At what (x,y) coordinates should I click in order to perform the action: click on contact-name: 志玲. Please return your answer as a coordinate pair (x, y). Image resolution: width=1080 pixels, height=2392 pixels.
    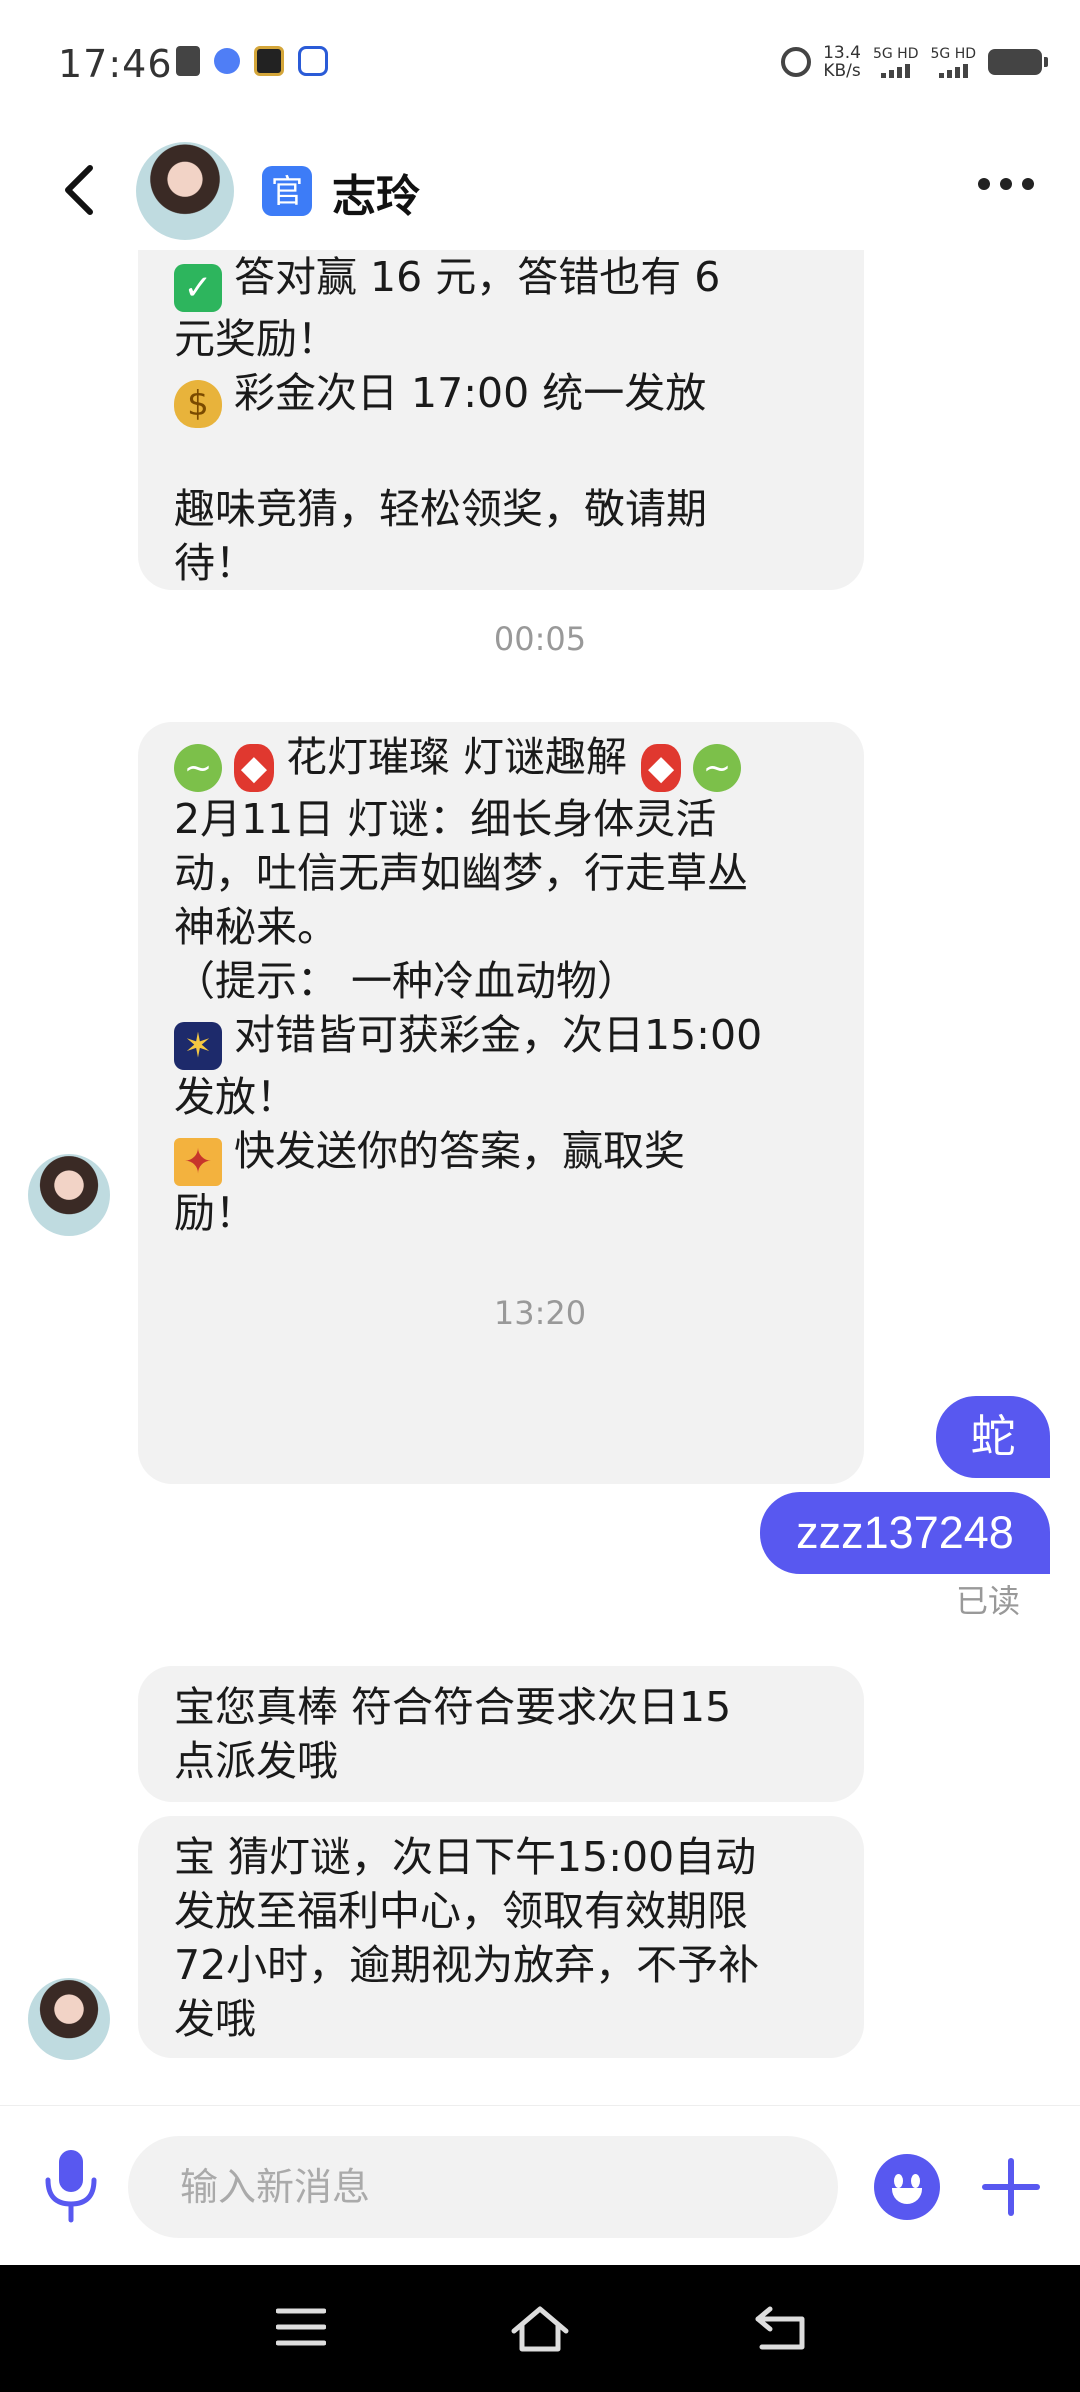
    Looking at the image, I should click on (376, 192).